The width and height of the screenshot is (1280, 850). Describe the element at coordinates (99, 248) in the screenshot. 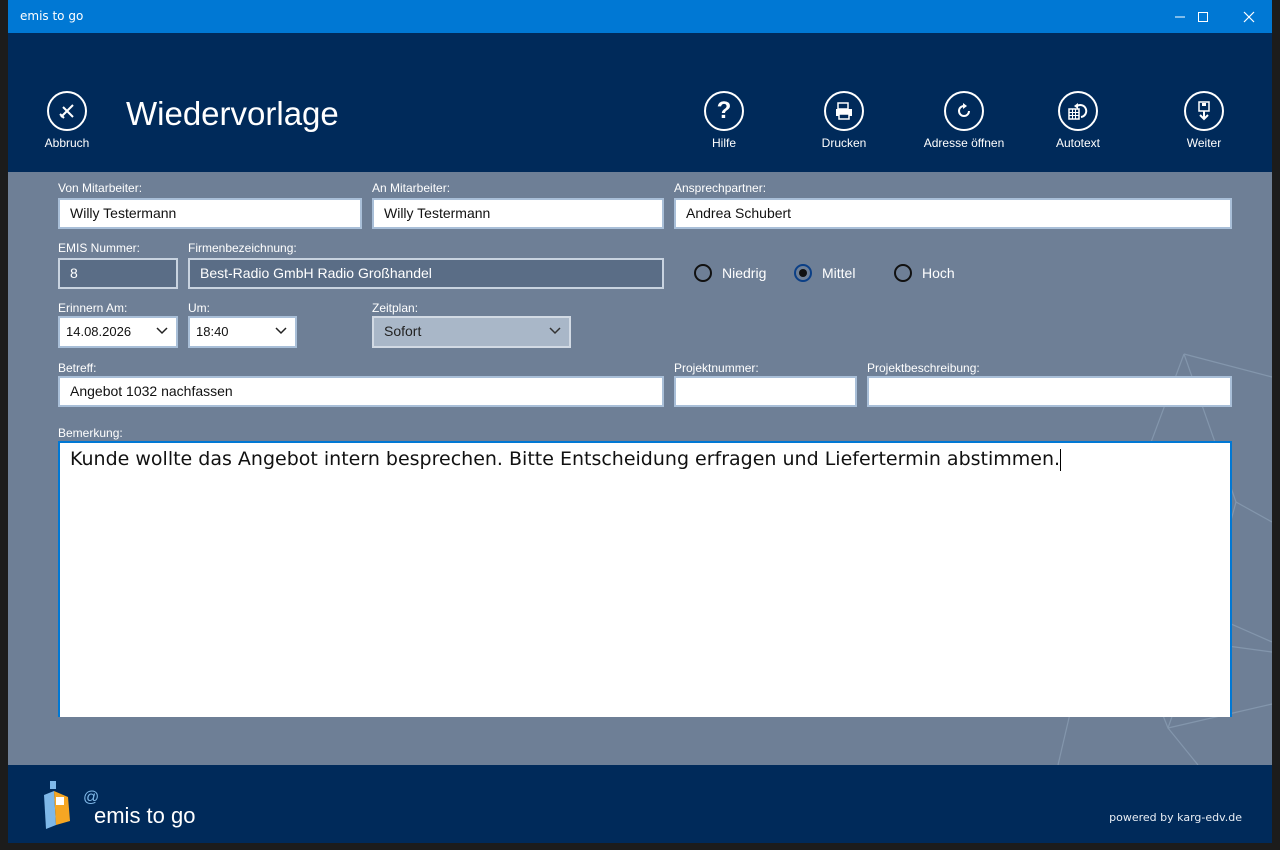

I see `emis-number-label: EMIS Nummer:` at that location.